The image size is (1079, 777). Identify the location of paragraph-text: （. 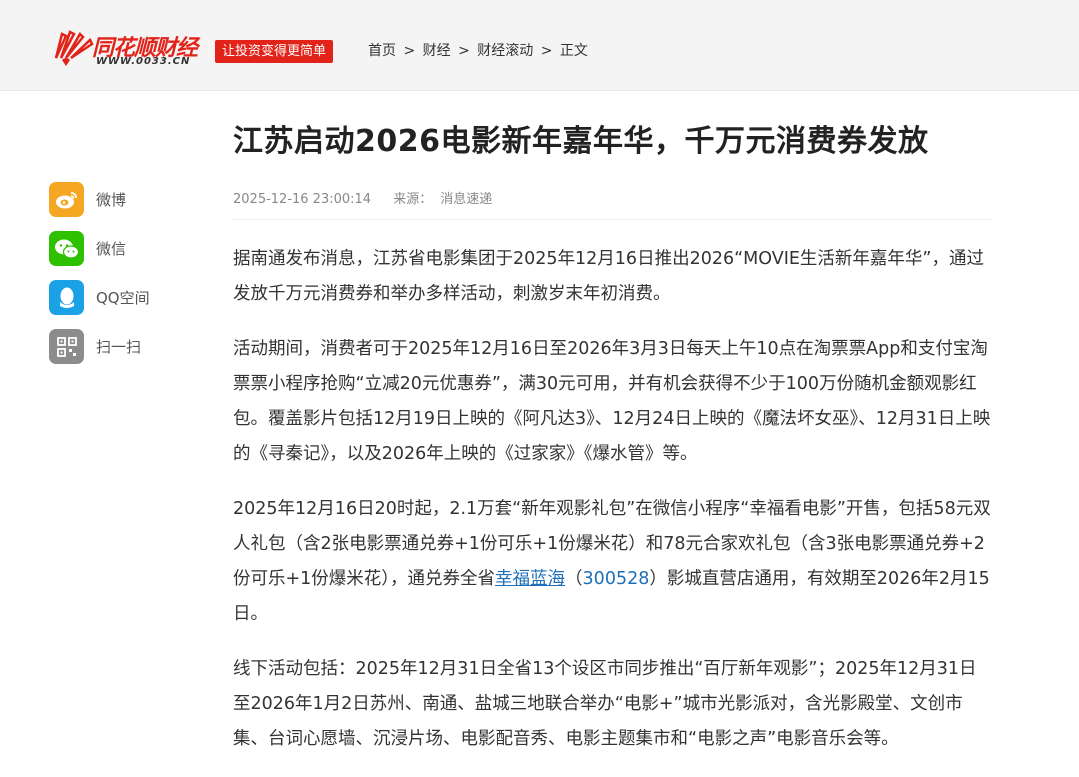
(574, 579).